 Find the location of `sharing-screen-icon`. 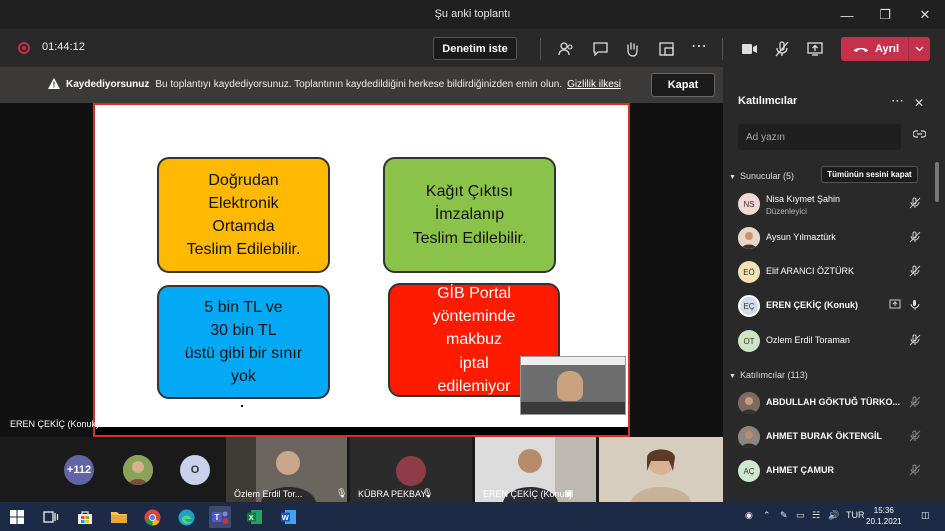

sharing-screen-icon is located at coordinates (895, 304).